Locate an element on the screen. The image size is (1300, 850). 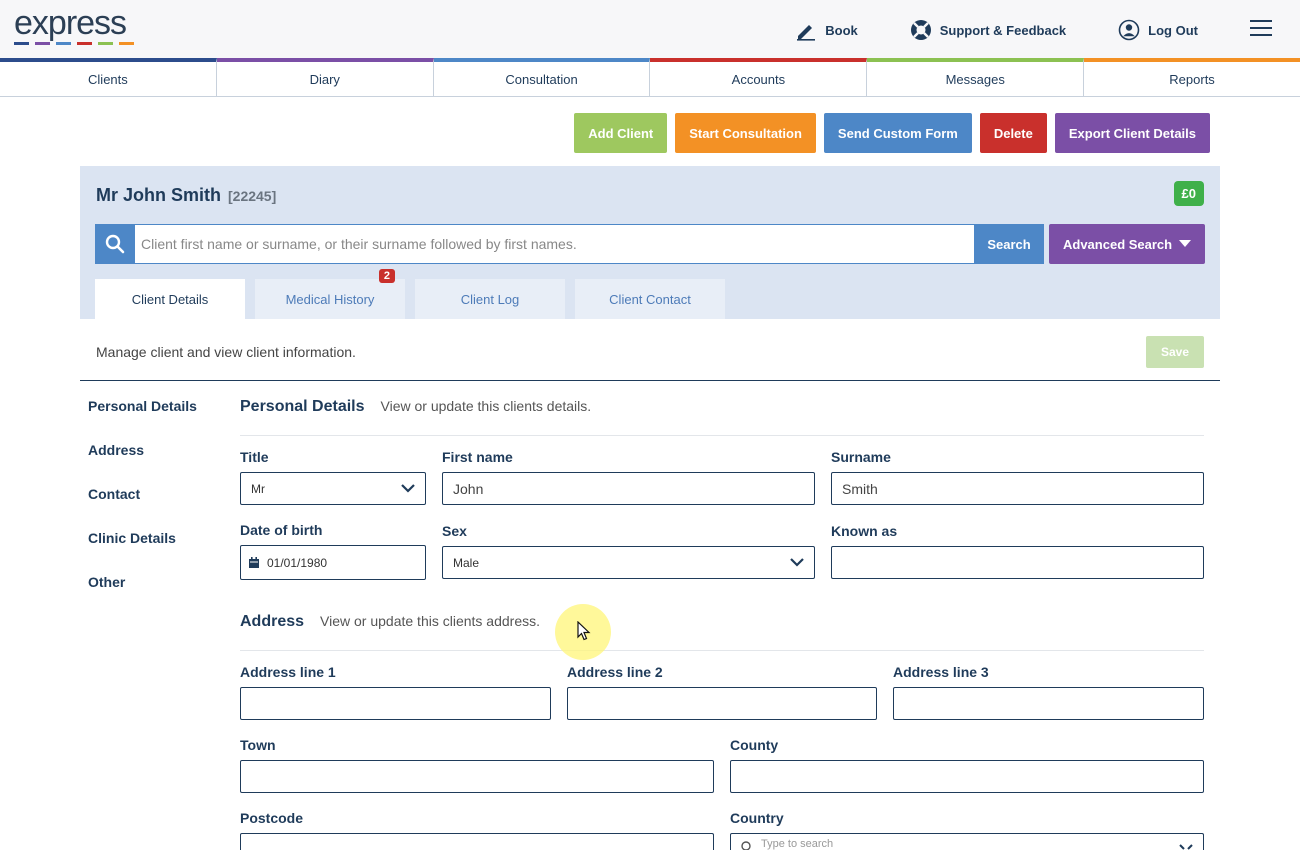
known-as-input is located at coordinates (1017, 562).